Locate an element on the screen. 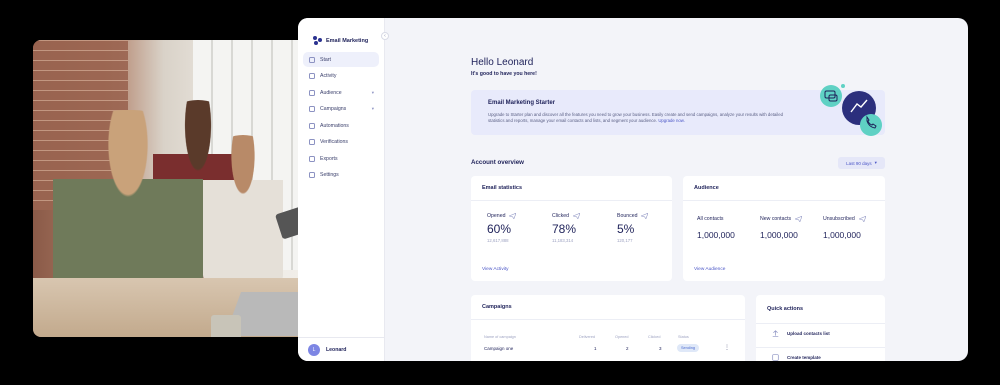  stat-unsubscribed: Unsubscribed 1,000,000 is located at coordinates (844, 228).